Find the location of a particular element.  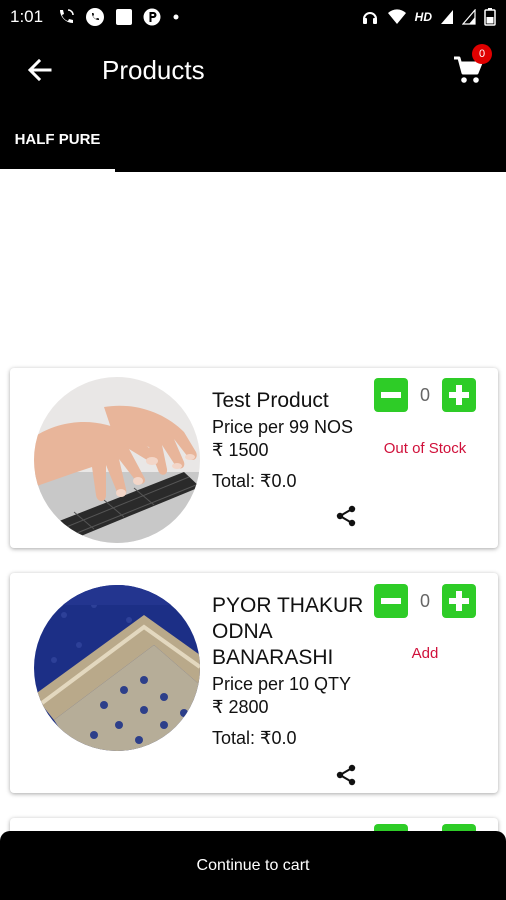

dot-icon is located at coordinates (176, 17).